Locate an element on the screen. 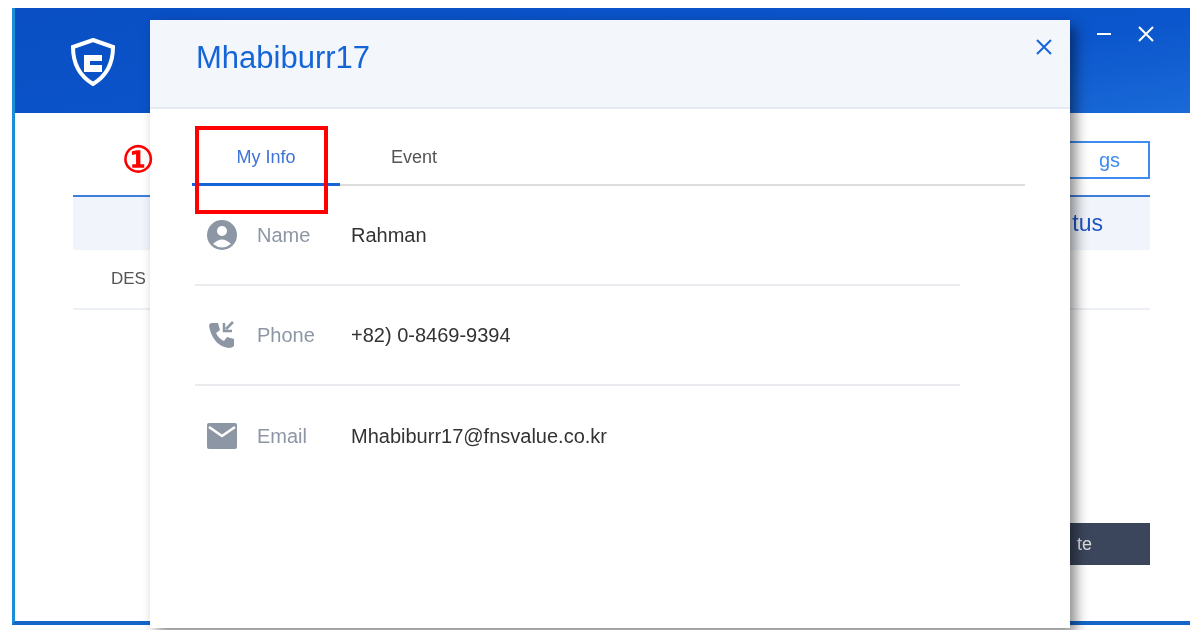  phone-icon is located at coordinates (222, 335).